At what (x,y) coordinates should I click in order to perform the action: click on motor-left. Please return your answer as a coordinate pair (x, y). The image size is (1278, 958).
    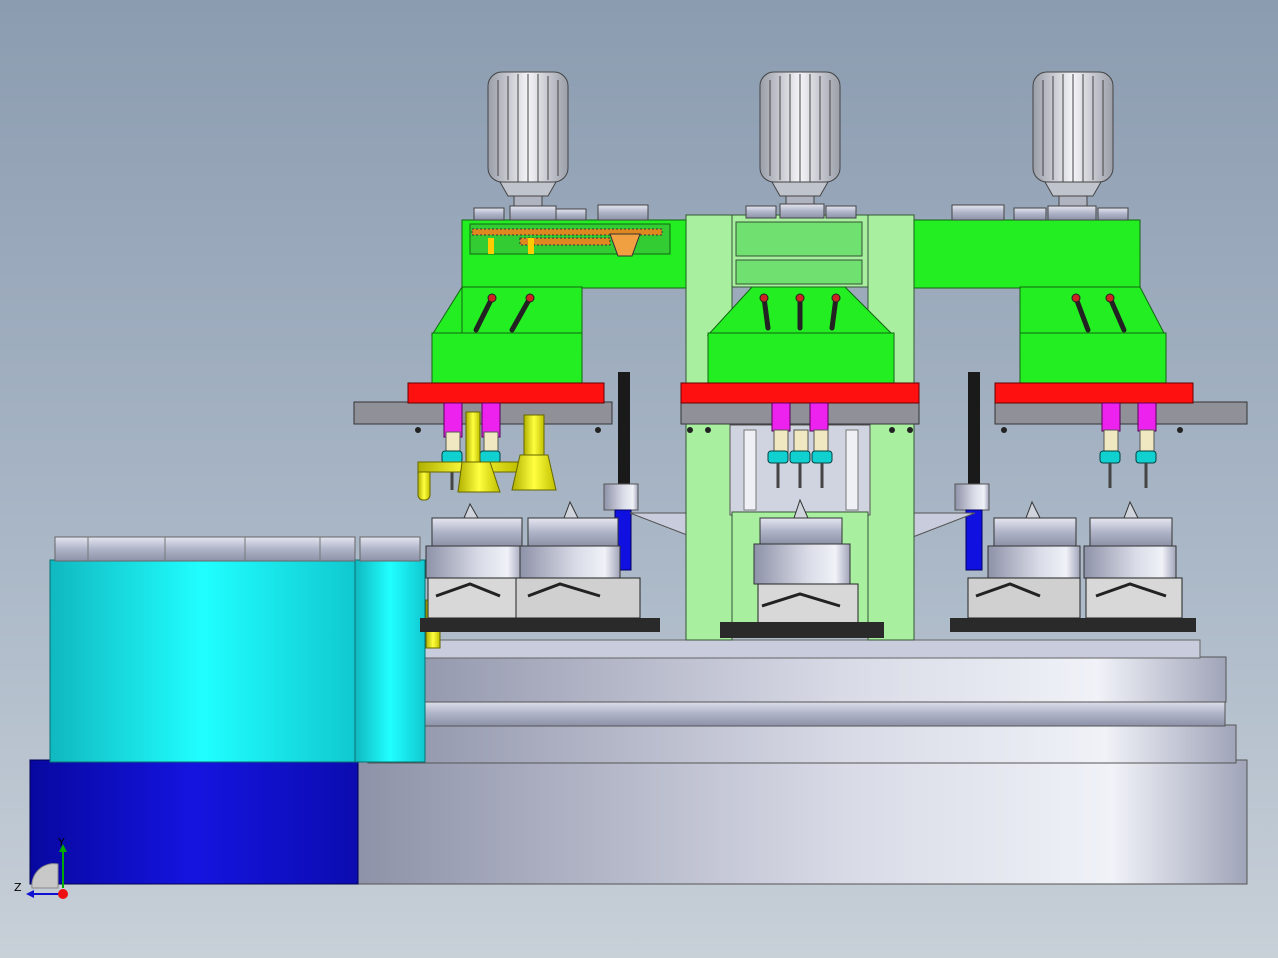
    Looking at the image, I should click on (528, 140).